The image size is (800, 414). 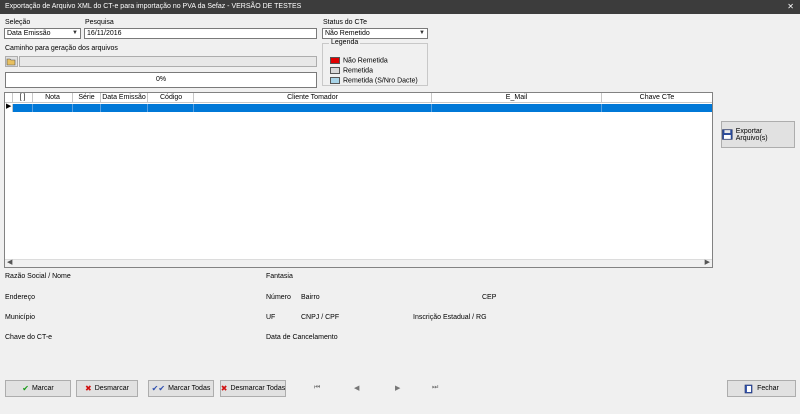 What do you see at coordinates (375, 33) in the screenshot?
I see `status-select: Não Remetido ▼` at bounding box center [375, 33].